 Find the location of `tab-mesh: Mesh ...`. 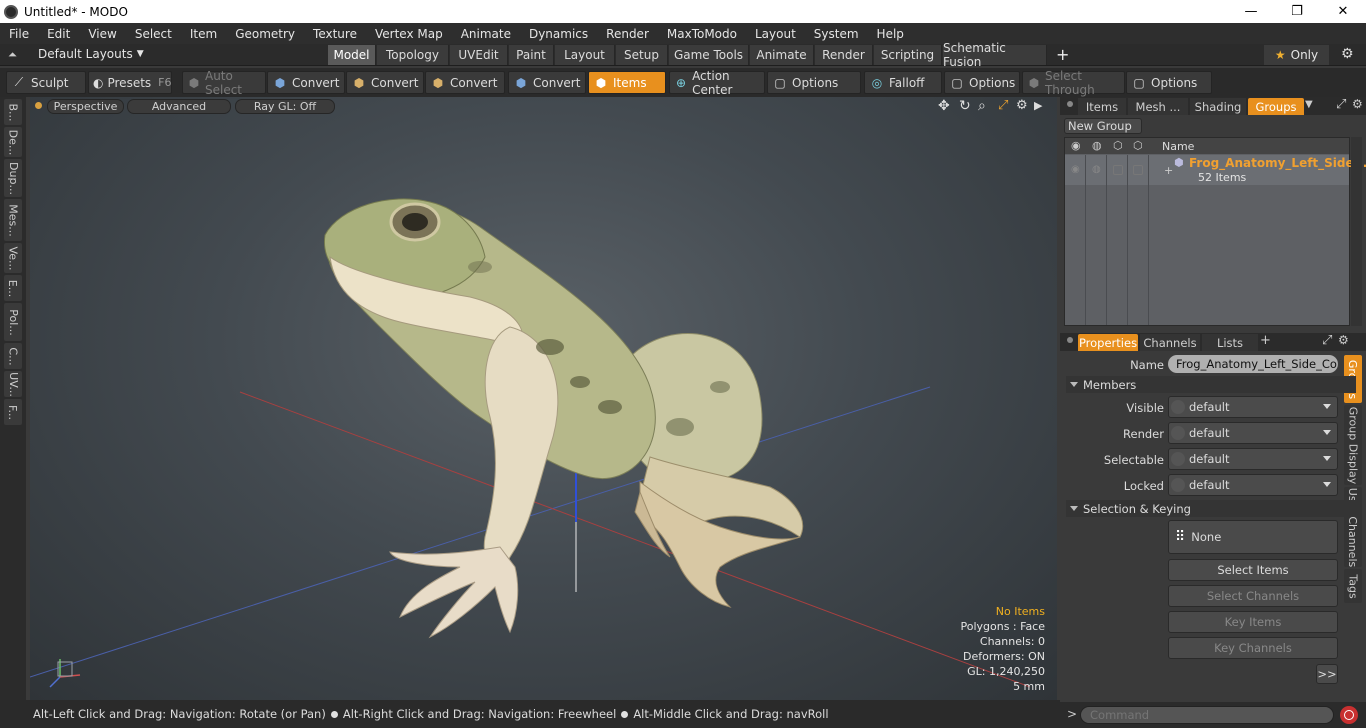

tab-mesh: Mesh ... is located at coordinates (1158, 106).